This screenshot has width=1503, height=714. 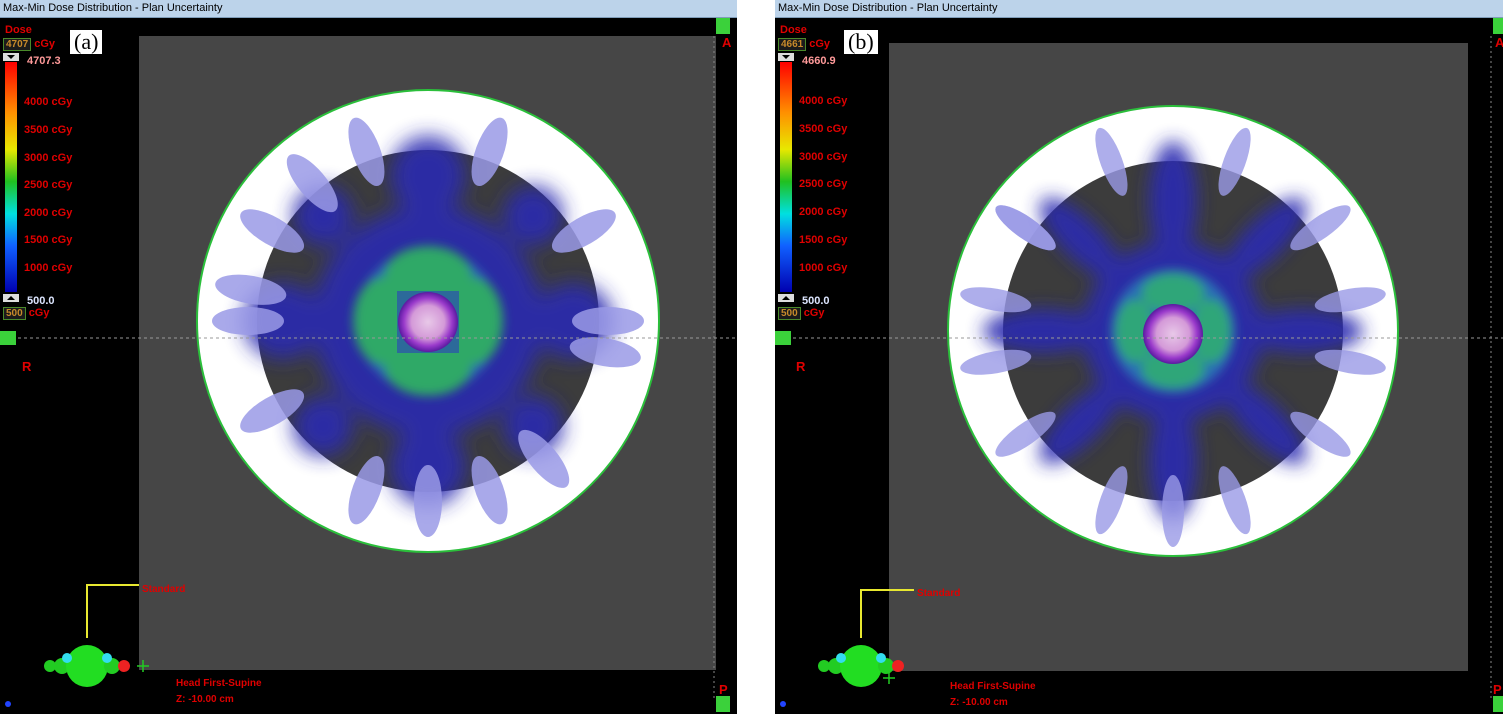 What do you see at coordinates (17, 44) in the screenshot?
I see `dose-max-input: 4707` at bounding box center [17, 44].